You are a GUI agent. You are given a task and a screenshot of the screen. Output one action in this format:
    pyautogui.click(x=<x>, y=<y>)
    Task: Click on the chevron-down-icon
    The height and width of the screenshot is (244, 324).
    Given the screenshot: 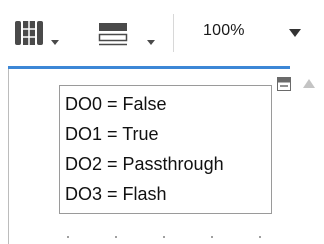 What is the action you would take?
    pyautogui.click(x=295, y=33)
    